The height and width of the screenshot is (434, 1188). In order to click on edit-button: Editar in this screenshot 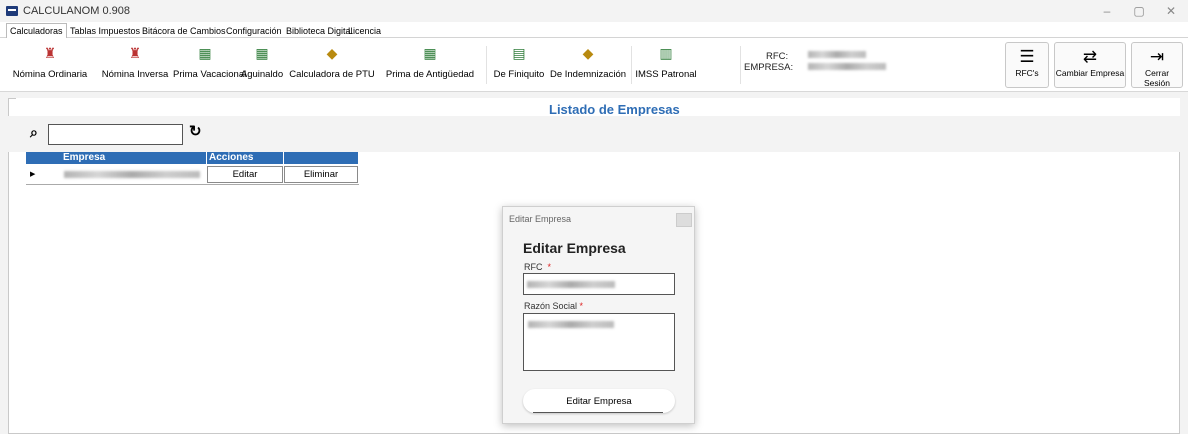, I will do `click(245, 174)`.